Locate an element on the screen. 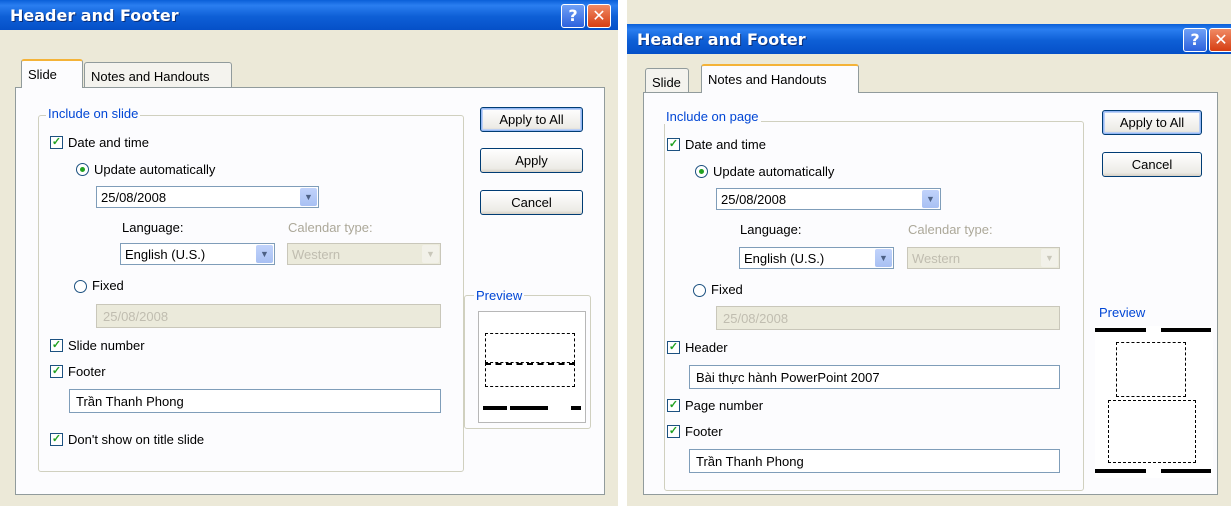 The height and width of the screenshot is (506, 1231). page-number-checkbox: ✓ is located at coordinates (673, 405).